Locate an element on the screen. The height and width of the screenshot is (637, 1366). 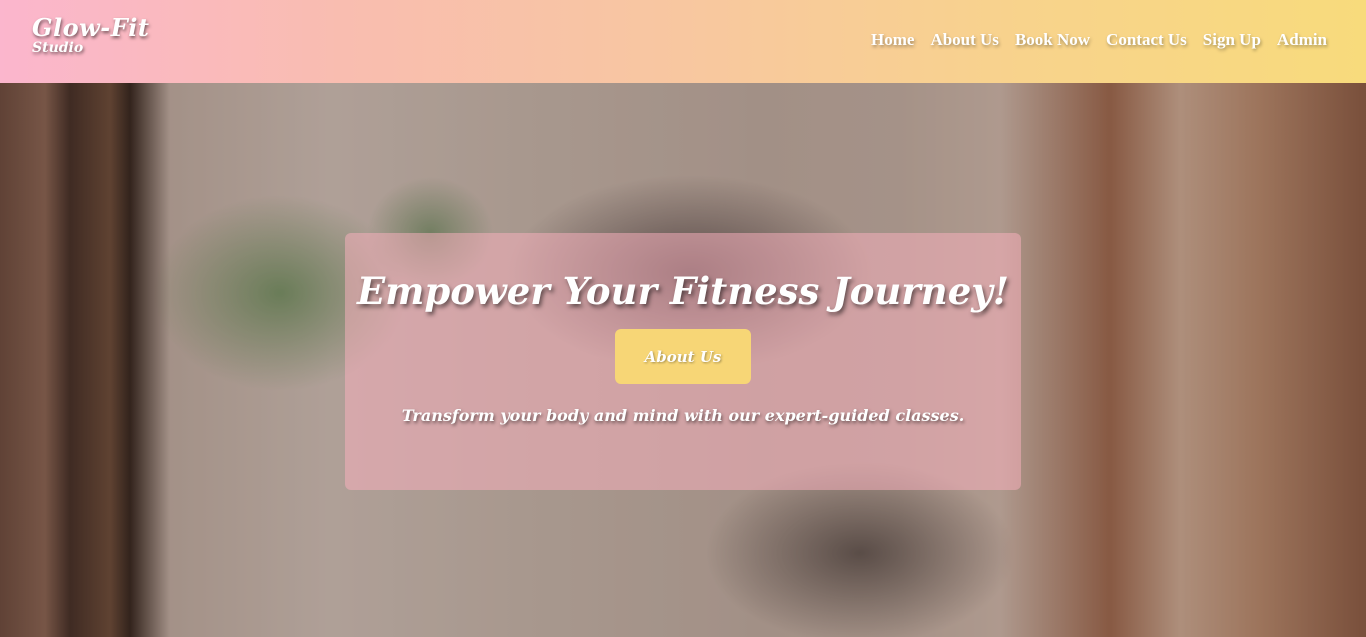
nav-link-about-us: About Us is located at coordinates (964, 40).